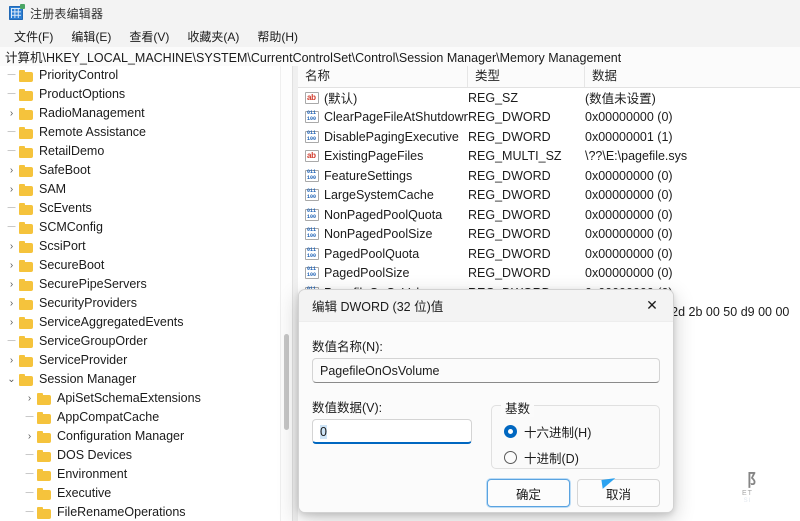 Image resolution: width=800 pixels, height=521 pixels. I want to click on tree-item: › ApiSetSchemaExtensions, so click(146, 398).